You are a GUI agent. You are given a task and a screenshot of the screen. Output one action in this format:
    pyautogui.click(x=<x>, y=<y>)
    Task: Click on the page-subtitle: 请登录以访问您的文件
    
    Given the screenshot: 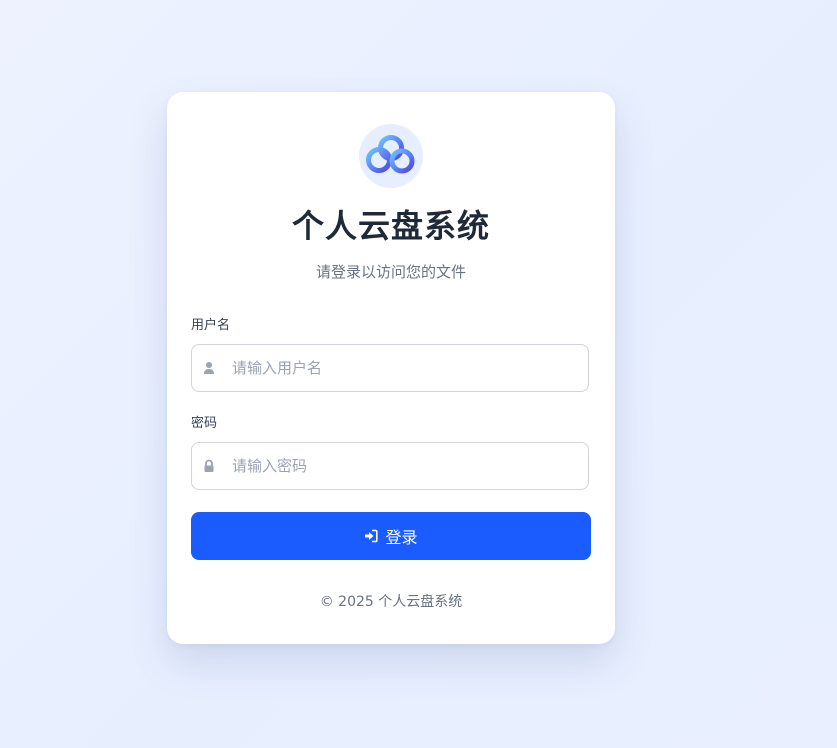 What is the action you would take?
    pyautogui.click(x=390, y=272)
    